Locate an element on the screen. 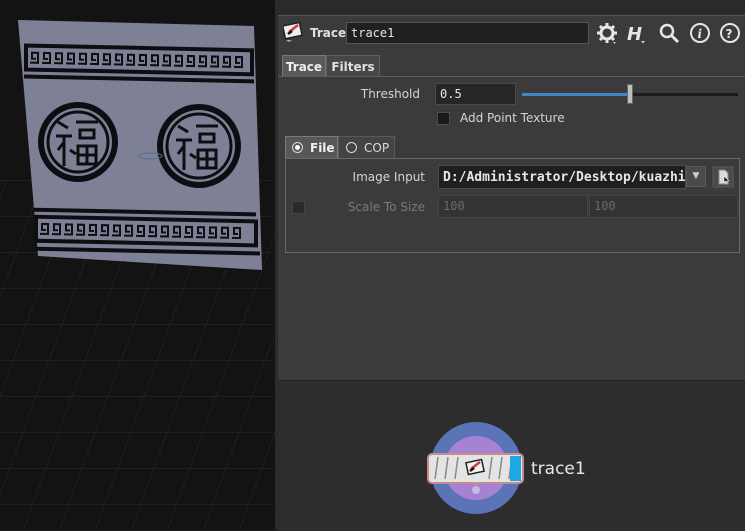 The width and height of the screenshot is (745, 531). image-input-dropdown-button: ▼ is located at coordinates (696, 176).